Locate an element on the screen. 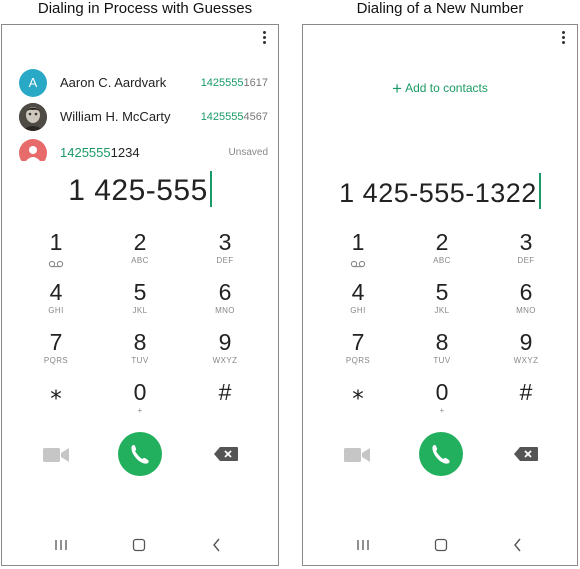  add-to-contacts-button: + Add to contacts is located at coordinates (440, 89).